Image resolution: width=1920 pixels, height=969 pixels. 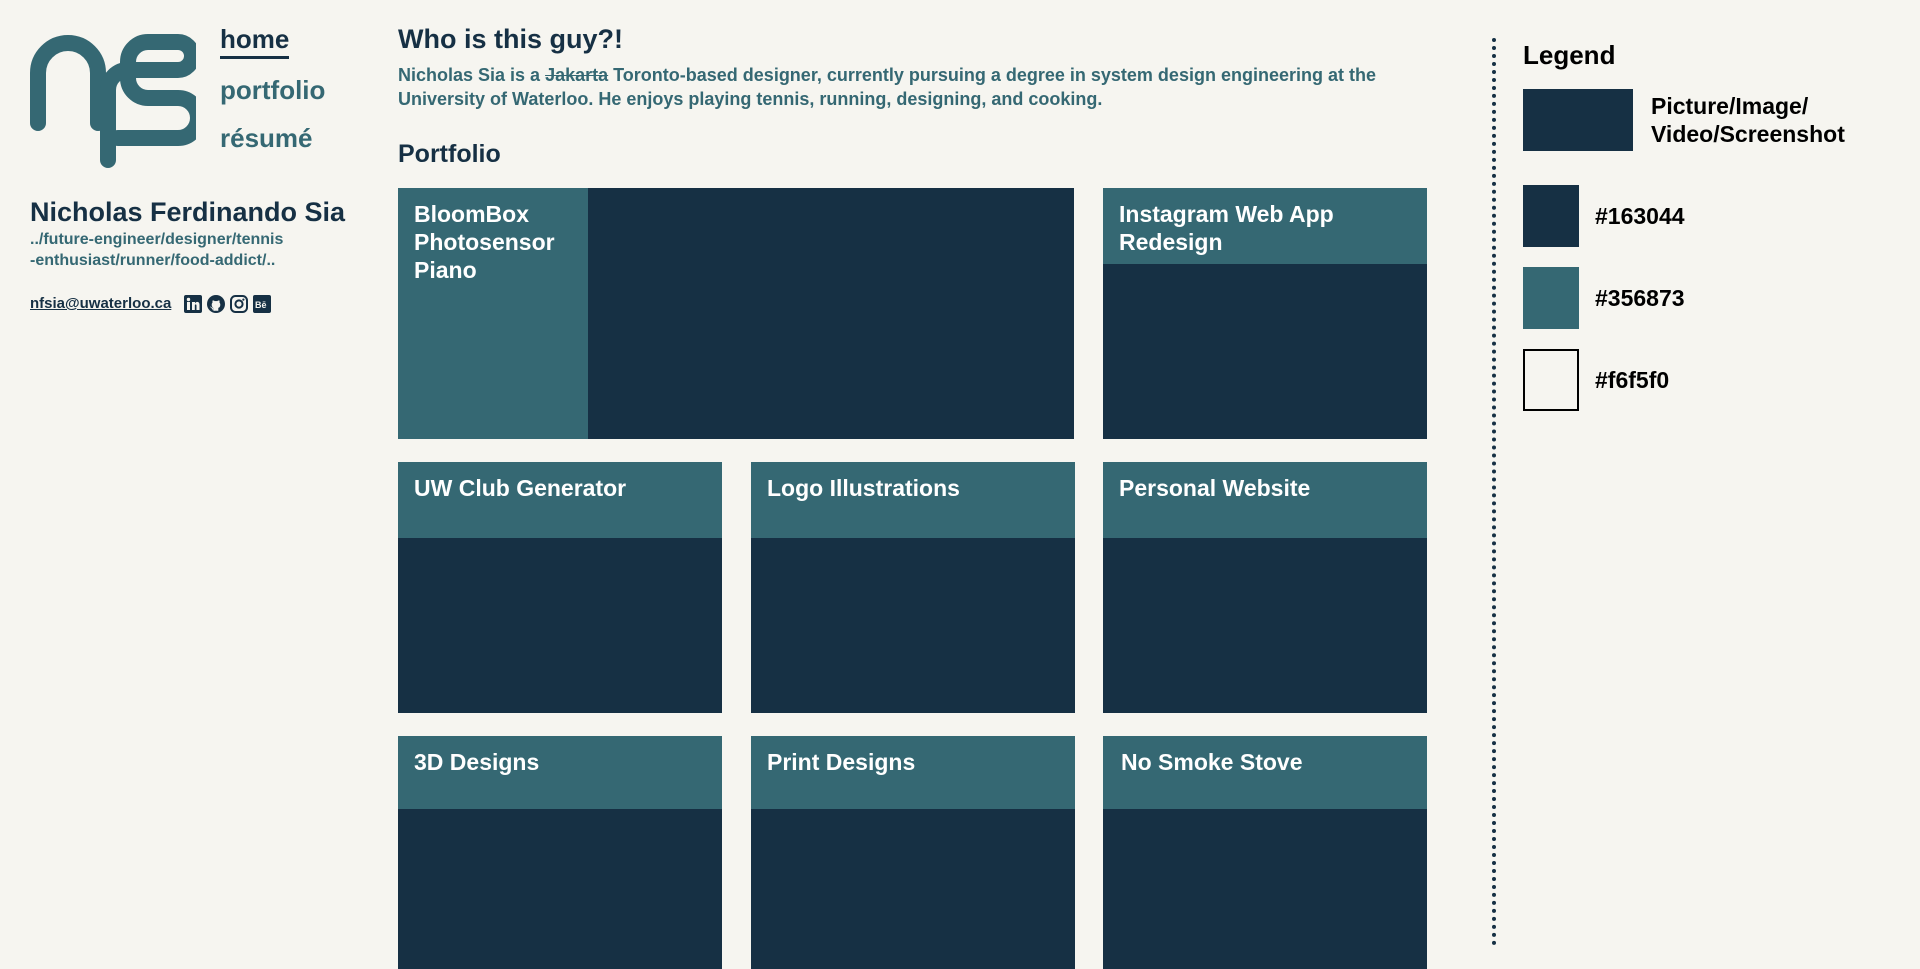 I want to click on tagline-line-2: -enthusiast/runner/food-addict/.., so click(x=153, y=260).